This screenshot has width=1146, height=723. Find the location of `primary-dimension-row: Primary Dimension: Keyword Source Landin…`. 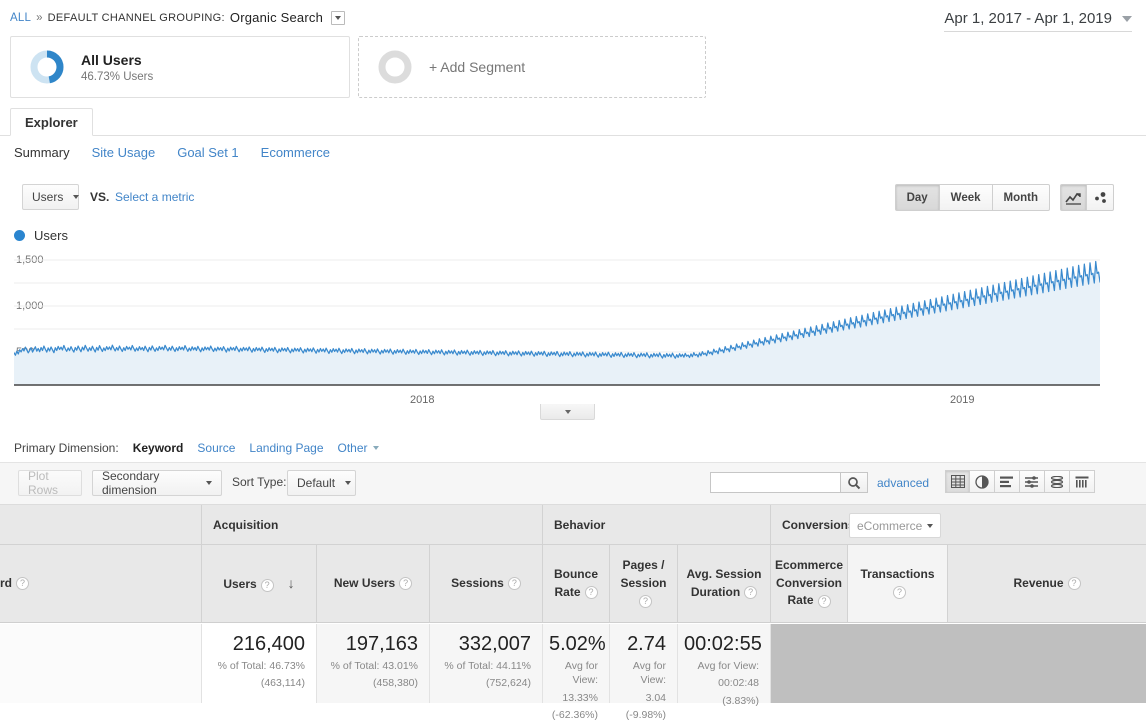

primary-dimension-row: Primary Dimension: Keyword Source Landin… is located at coordinates (196, 454).